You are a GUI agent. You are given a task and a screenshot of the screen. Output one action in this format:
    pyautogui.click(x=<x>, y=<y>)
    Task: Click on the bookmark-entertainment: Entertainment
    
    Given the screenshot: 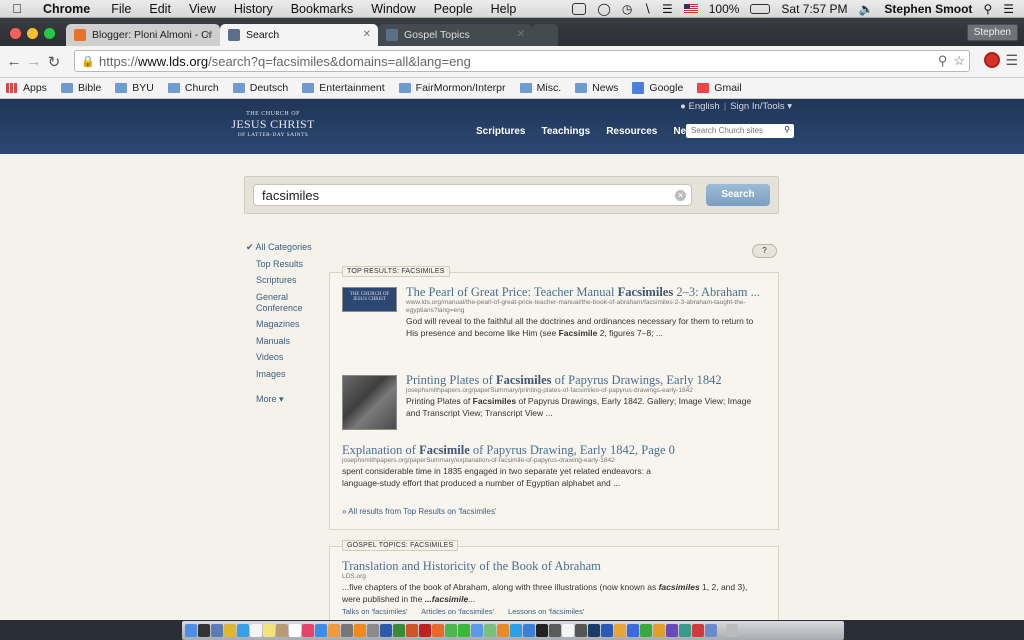 What is the action you would take?
    pyautogui.click(x=344, y=88)
    